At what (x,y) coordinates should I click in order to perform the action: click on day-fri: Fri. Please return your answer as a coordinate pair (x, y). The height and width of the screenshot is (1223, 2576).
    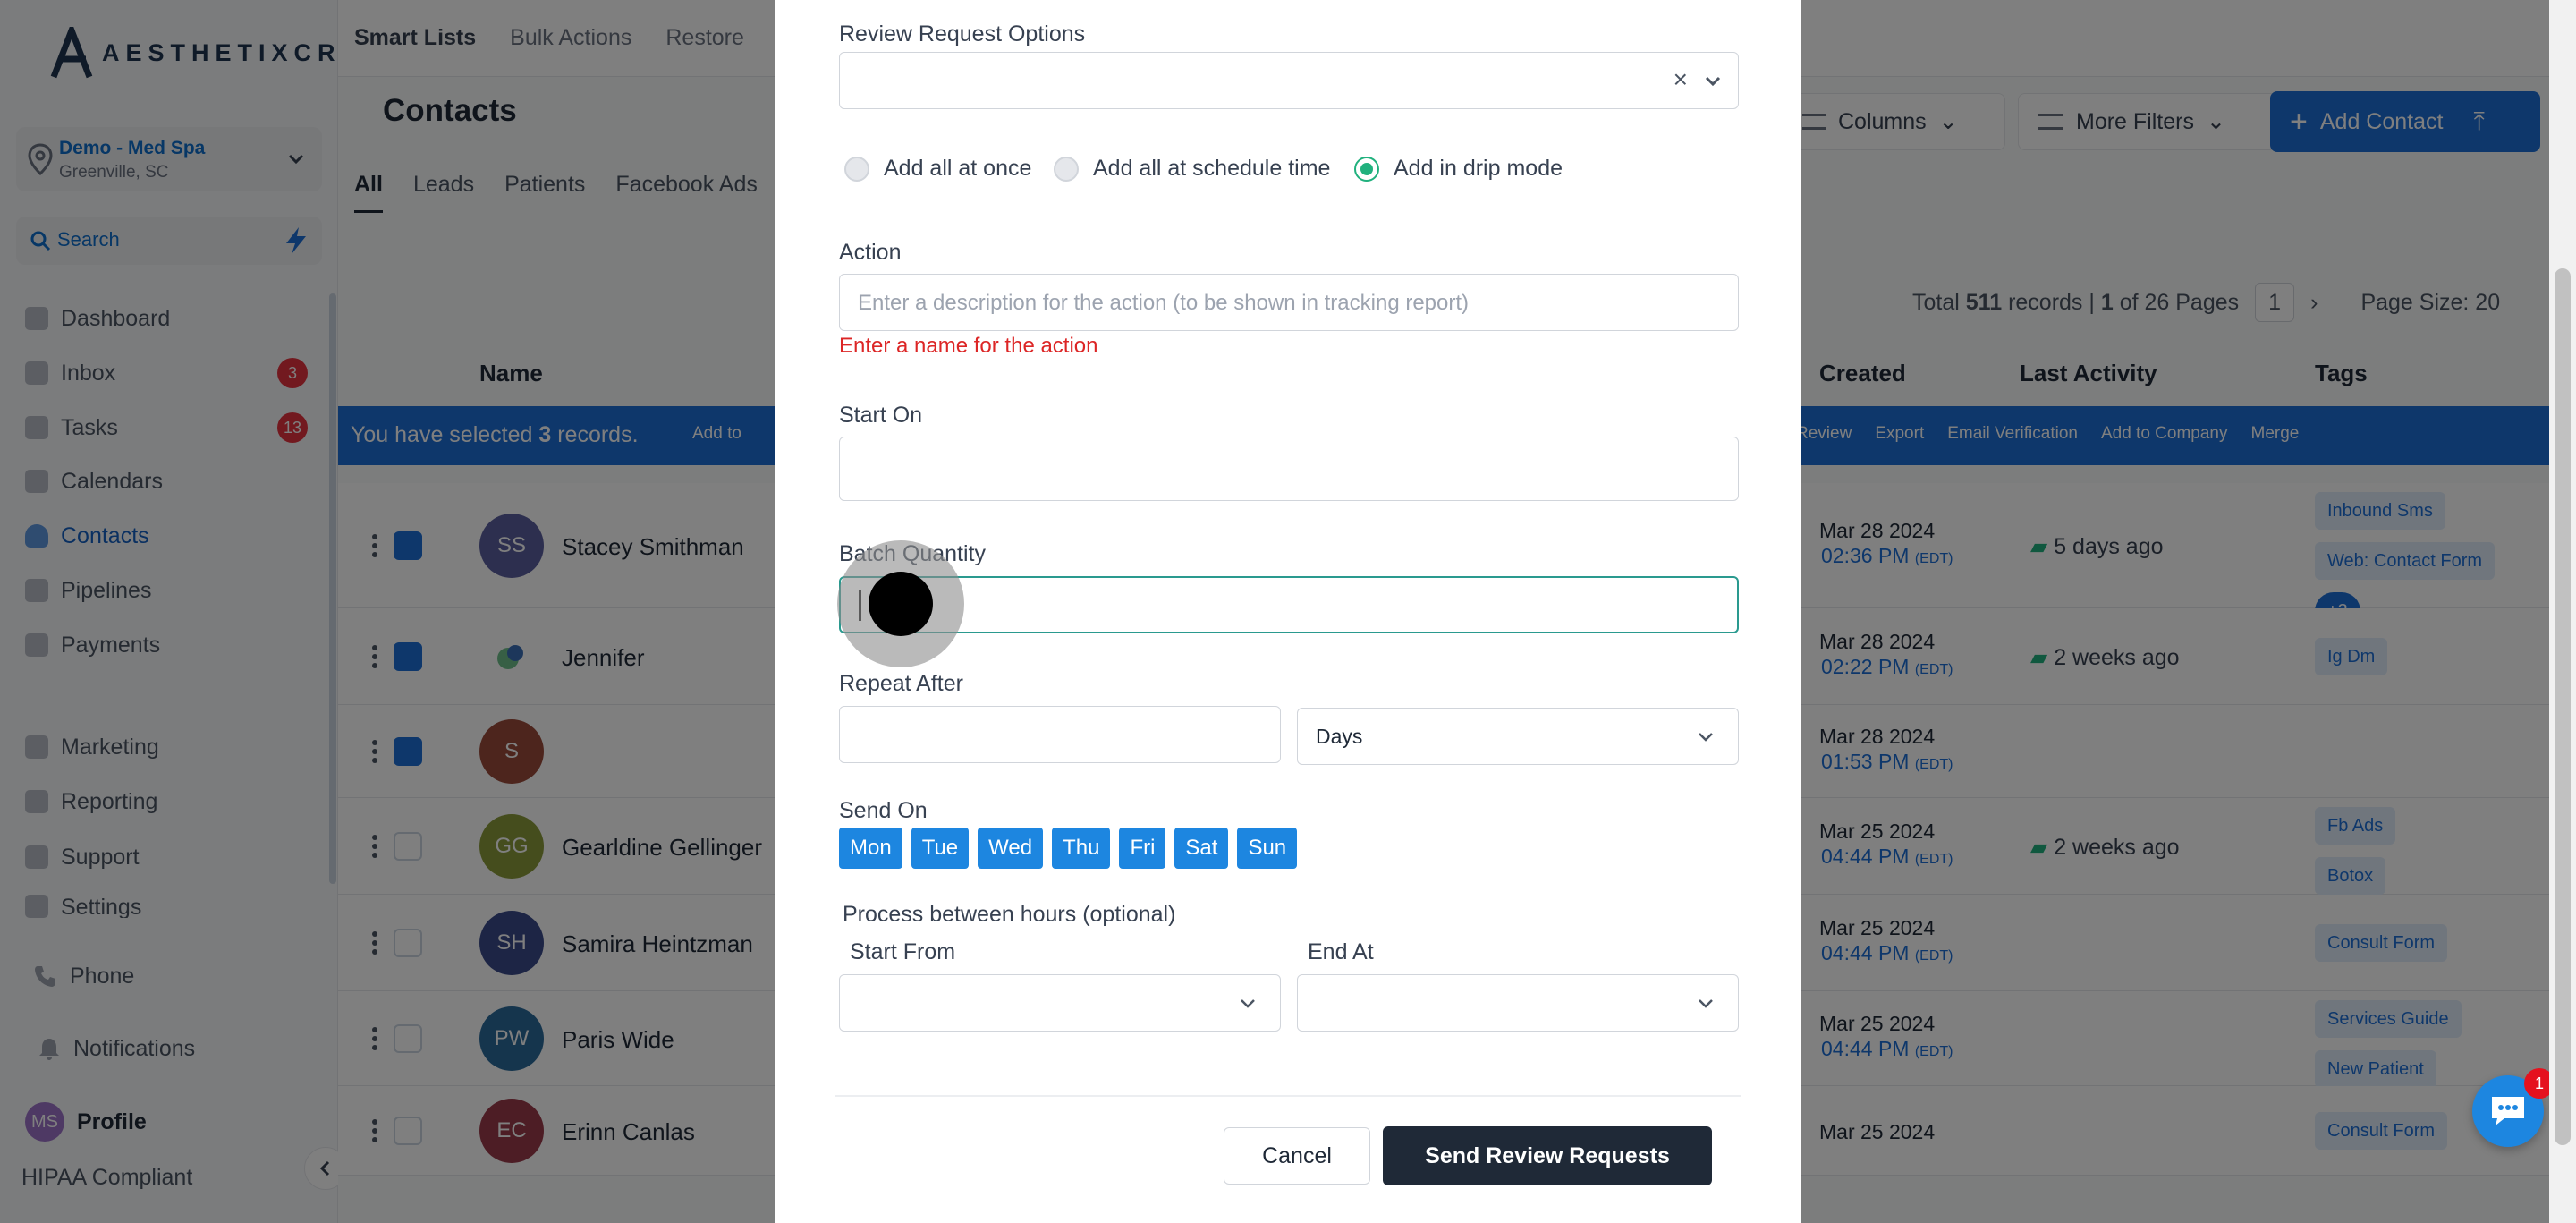
    Looking at the image, I should click on (1142, 848).